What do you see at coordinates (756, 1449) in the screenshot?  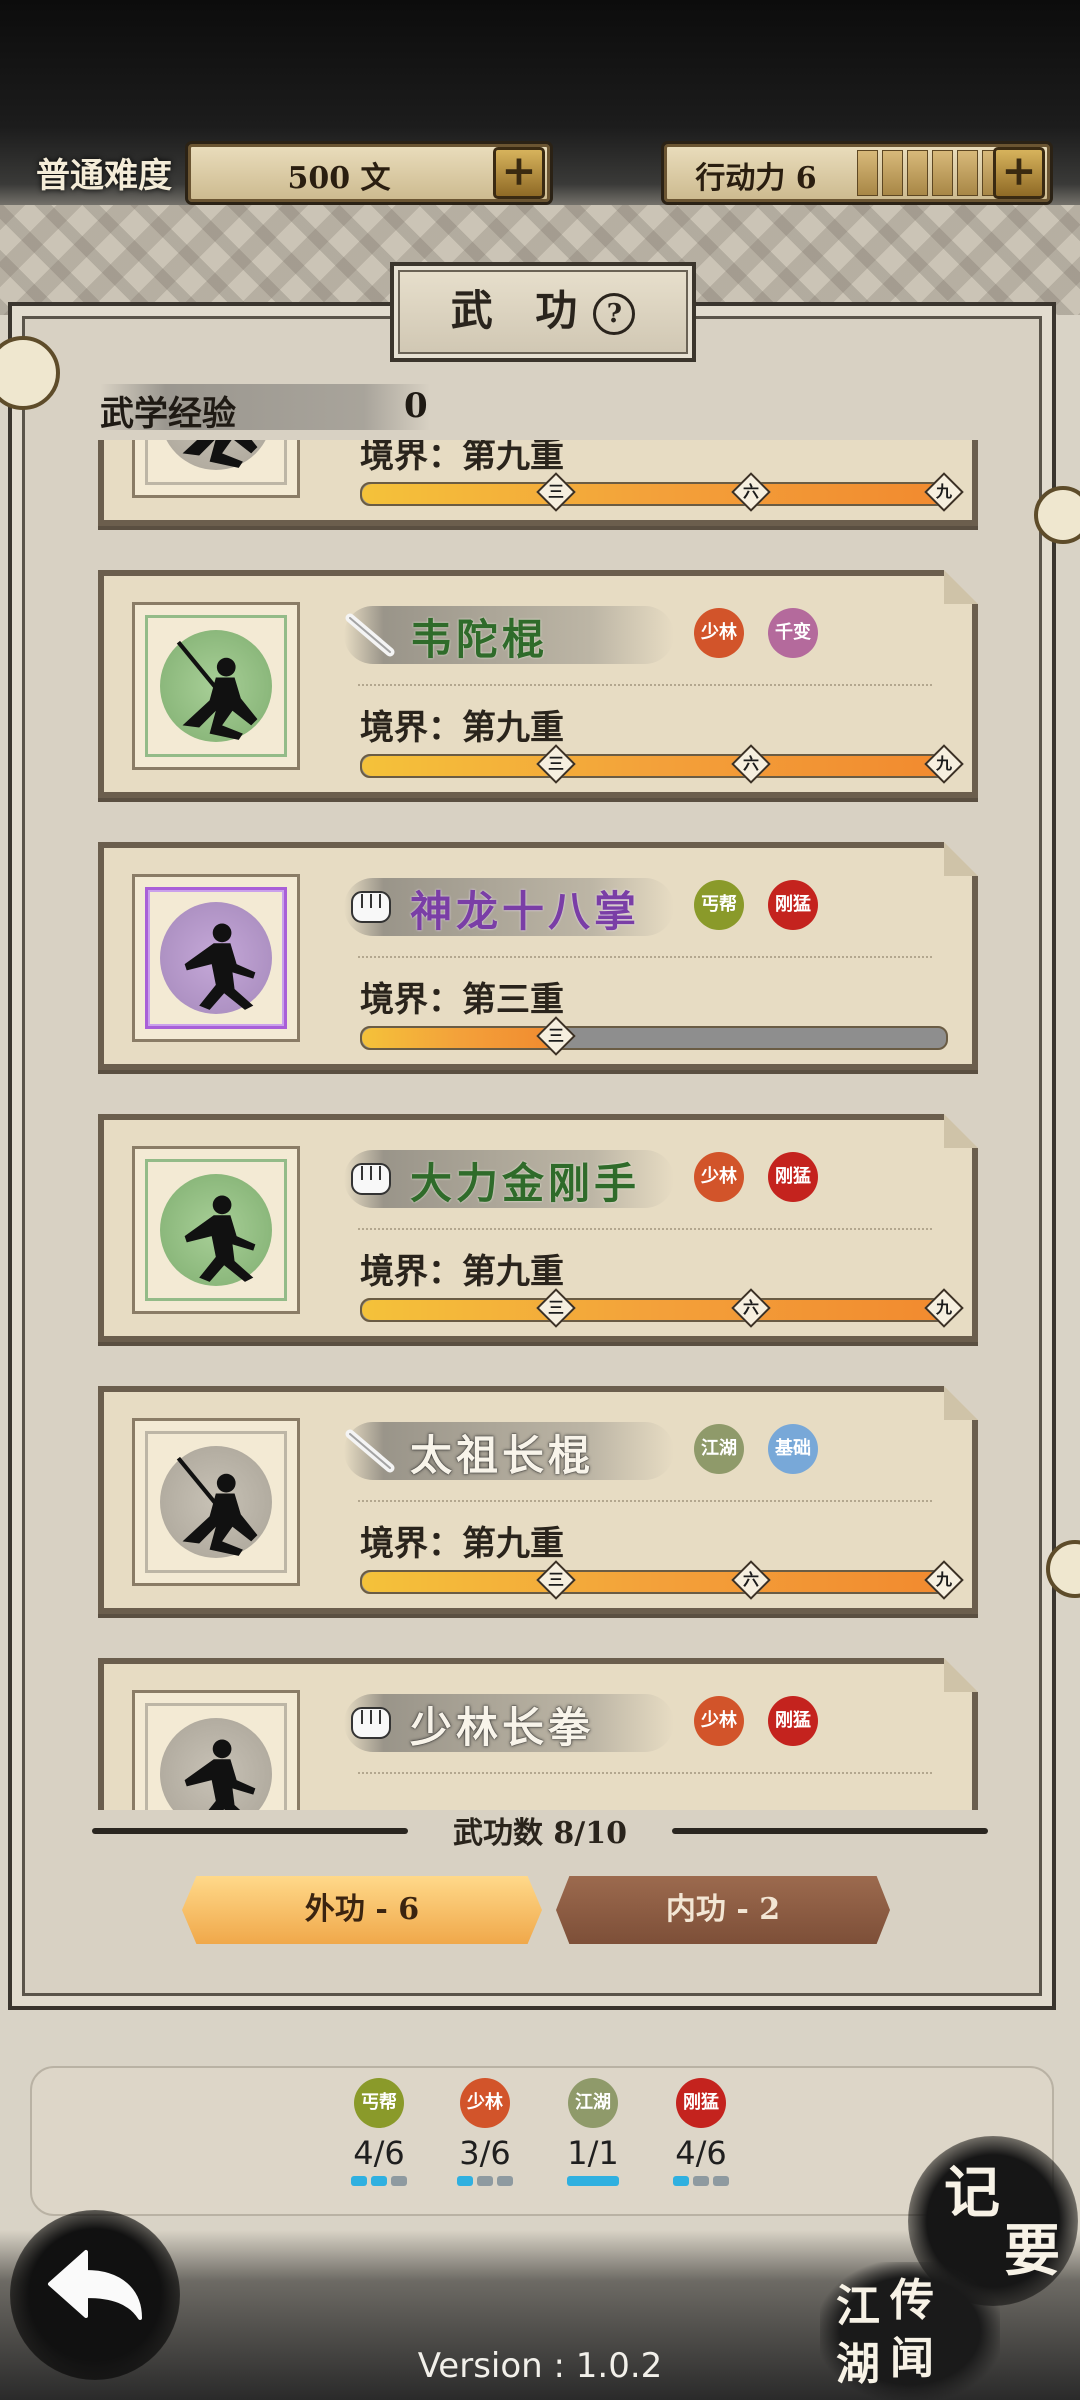 I see `skill-tags: 江湖 基础` at bounding box center [756, 1449].